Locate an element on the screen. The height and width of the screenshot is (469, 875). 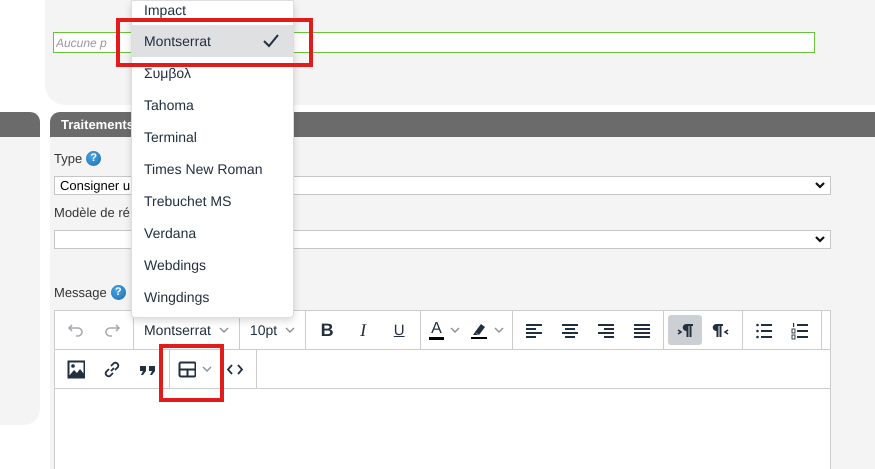
table-icon is located at coordinates (187, 369).